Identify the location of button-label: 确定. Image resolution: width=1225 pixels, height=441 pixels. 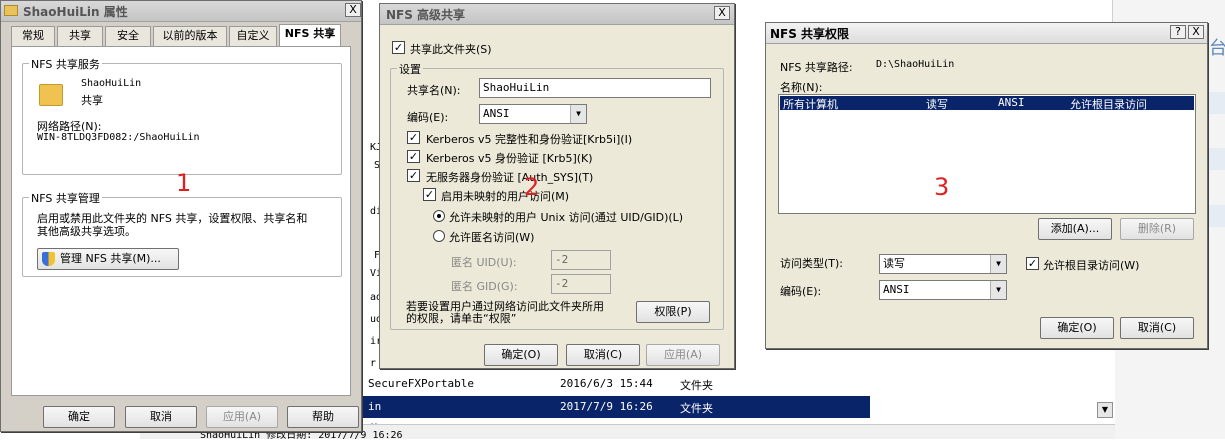
(79, 416).